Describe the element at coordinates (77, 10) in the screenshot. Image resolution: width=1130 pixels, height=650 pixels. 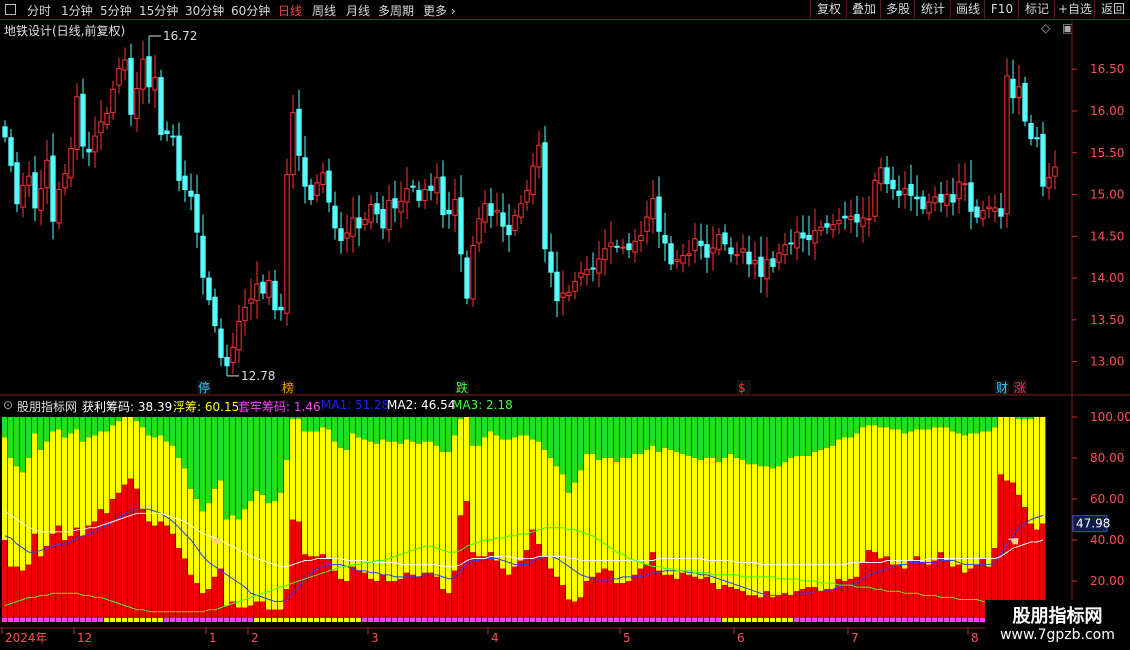
I see `period-tab-1: 1分钟` at that location.